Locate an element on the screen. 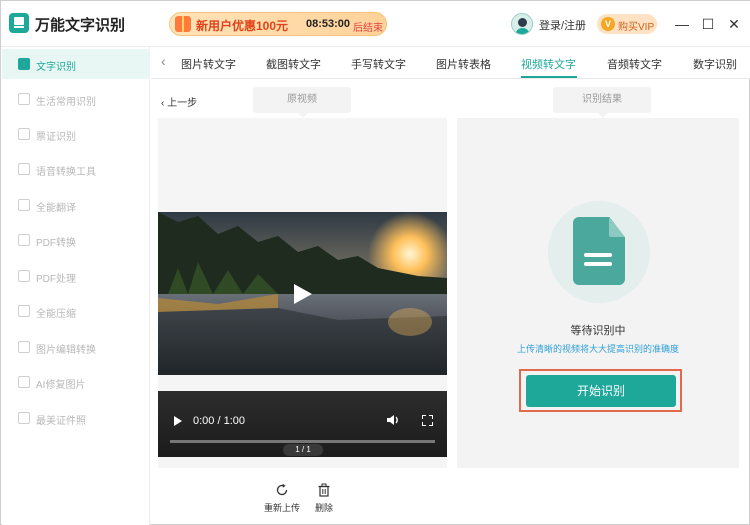 The height and width of the screenshot is (525, 750). compress-icon is located at coordinates (24, 311).